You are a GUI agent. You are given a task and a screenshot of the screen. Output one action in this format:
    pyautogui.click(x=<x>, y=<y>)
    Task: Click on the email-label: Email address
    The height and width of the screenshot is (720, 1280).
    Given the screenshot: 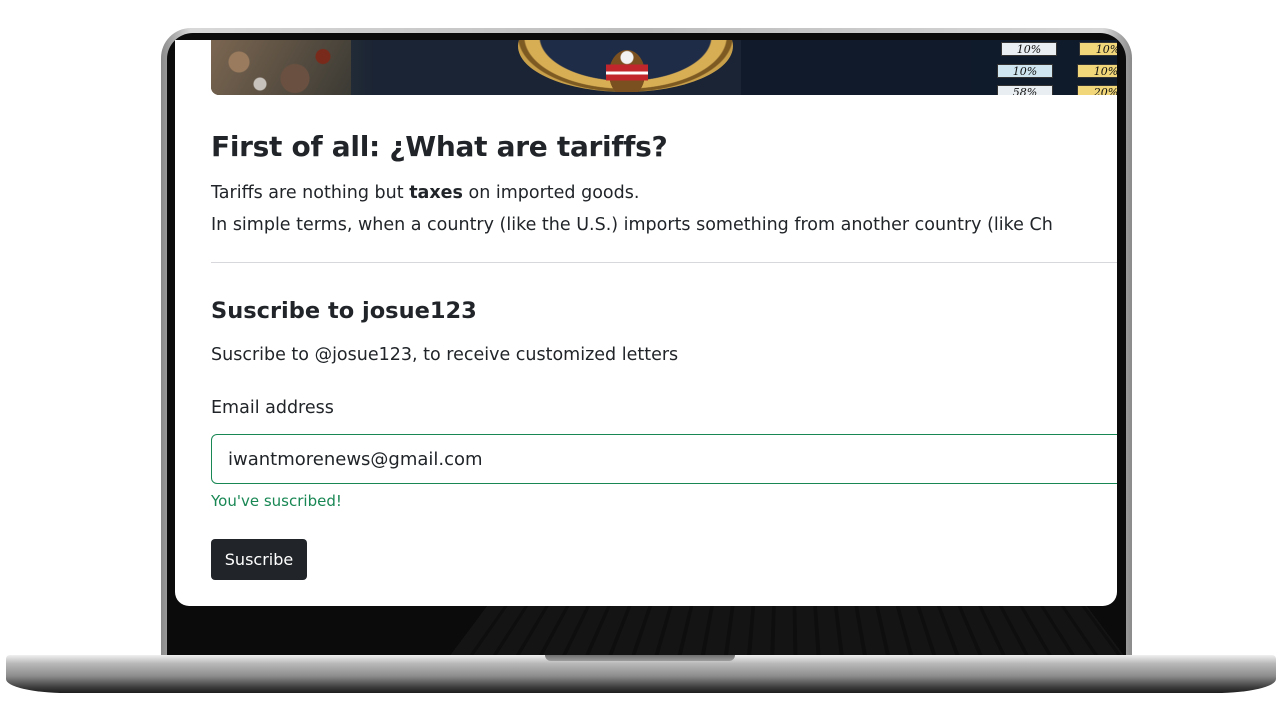 What is the action you would take?
    pyautogui.click(x=272, y=408)
    